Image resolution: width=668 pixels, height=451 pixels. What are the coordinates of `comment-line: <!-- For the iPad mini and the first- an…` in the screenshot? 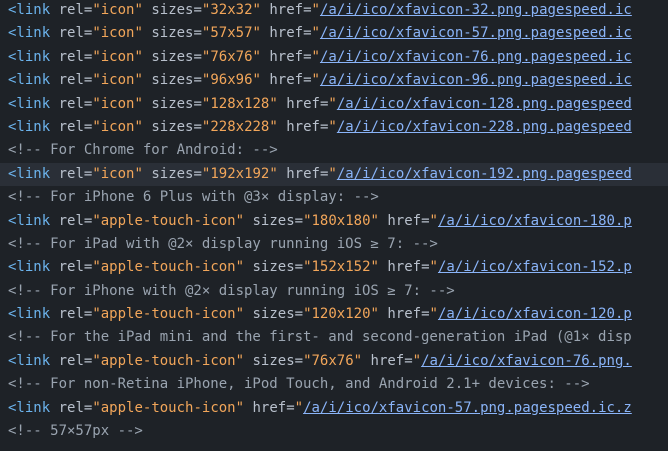 It's located at (334, 337).